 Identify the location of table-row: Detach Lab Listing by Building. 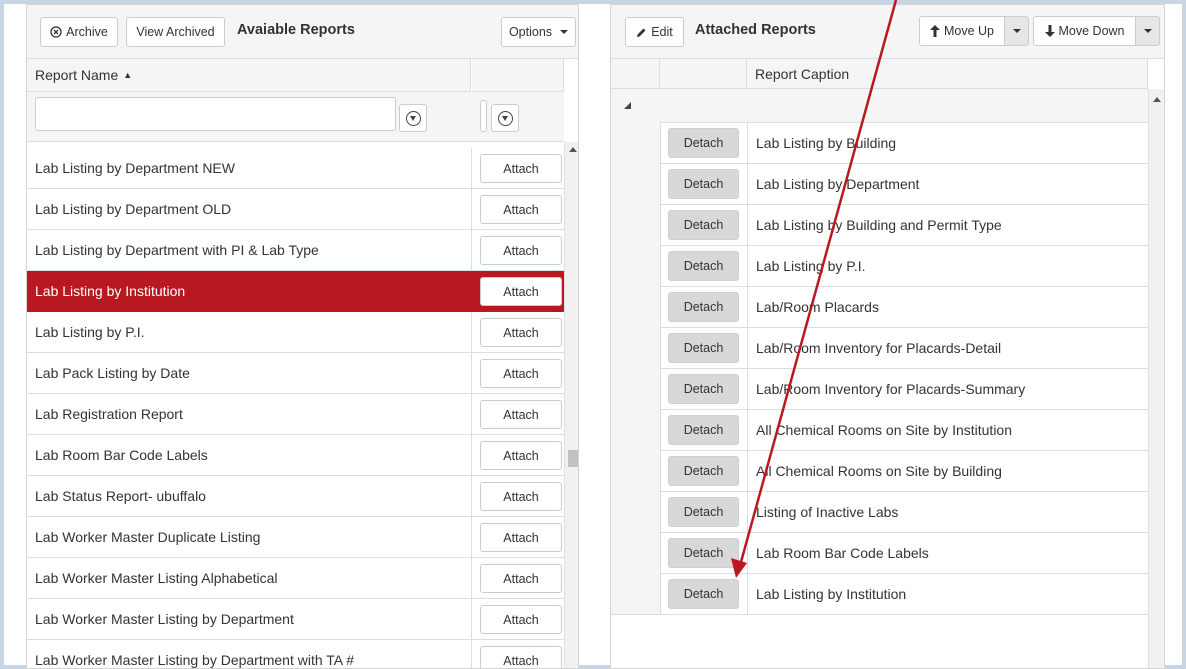
(879, 142).